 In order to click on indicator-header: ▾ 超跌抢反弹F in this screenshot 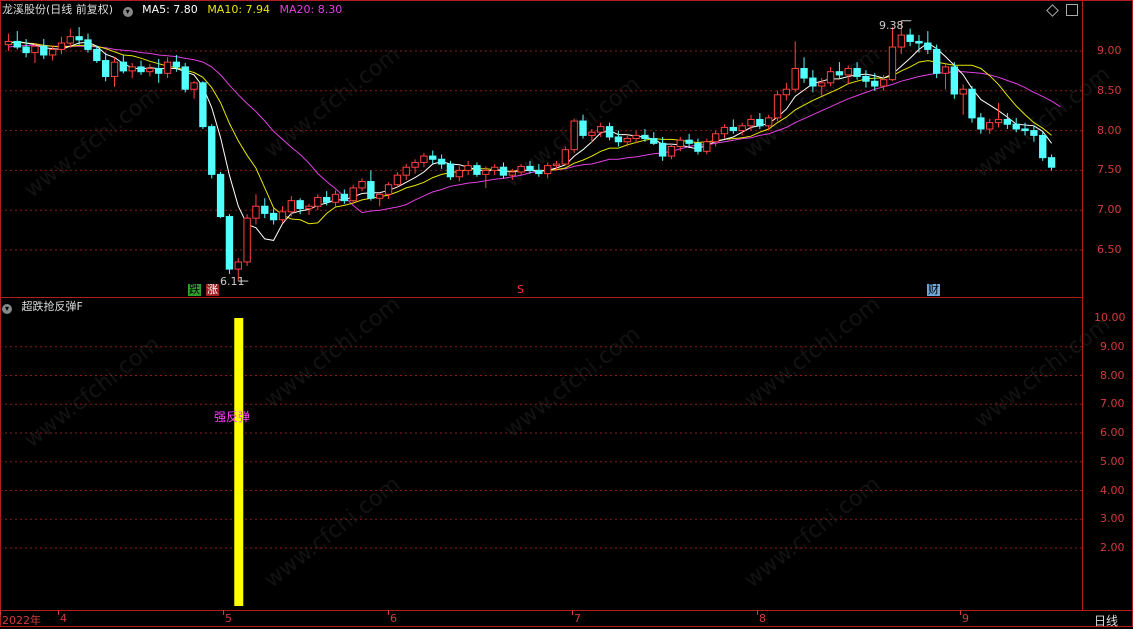, I will do `click(45, 307)`.